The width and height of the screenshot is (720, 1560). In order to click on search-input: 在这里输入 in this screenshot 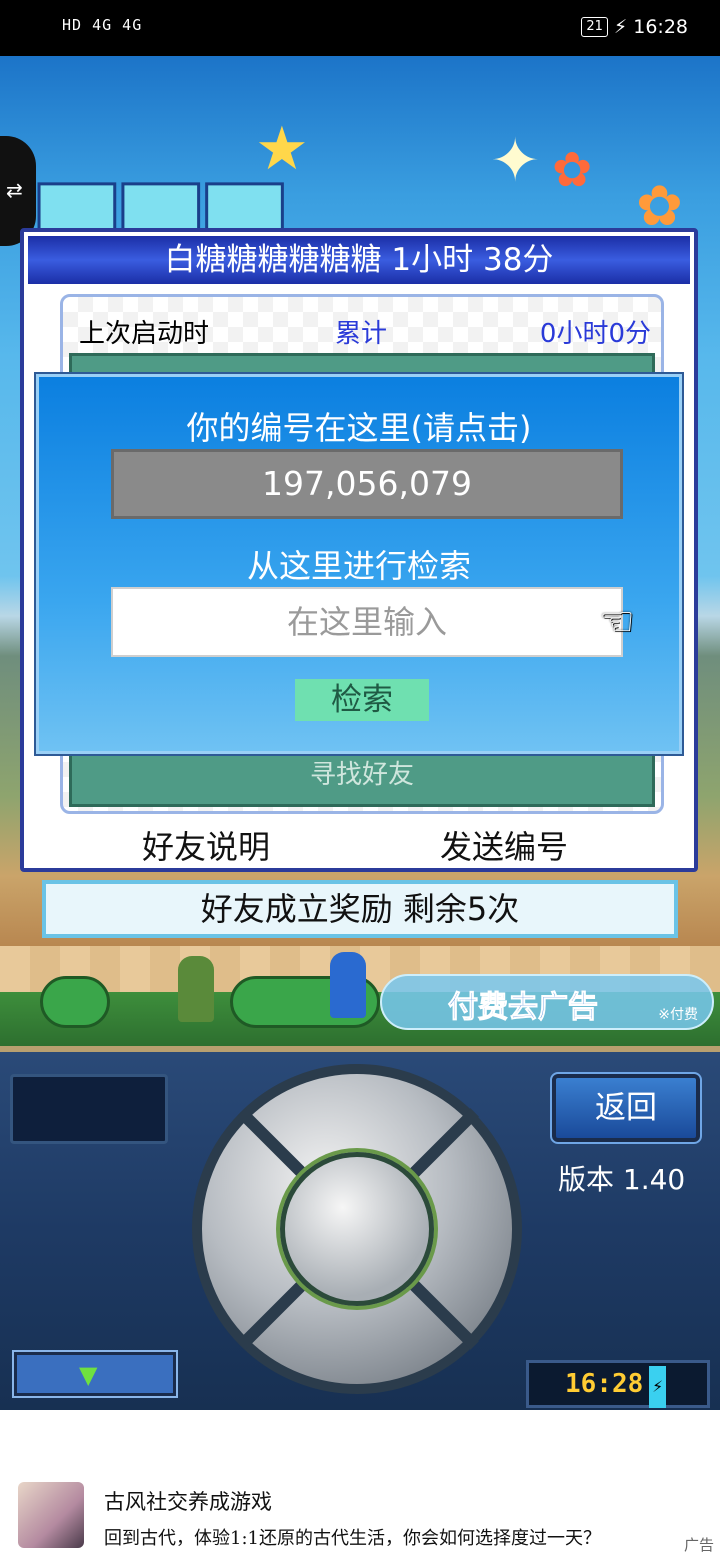, I will do `click(367, 622)`.